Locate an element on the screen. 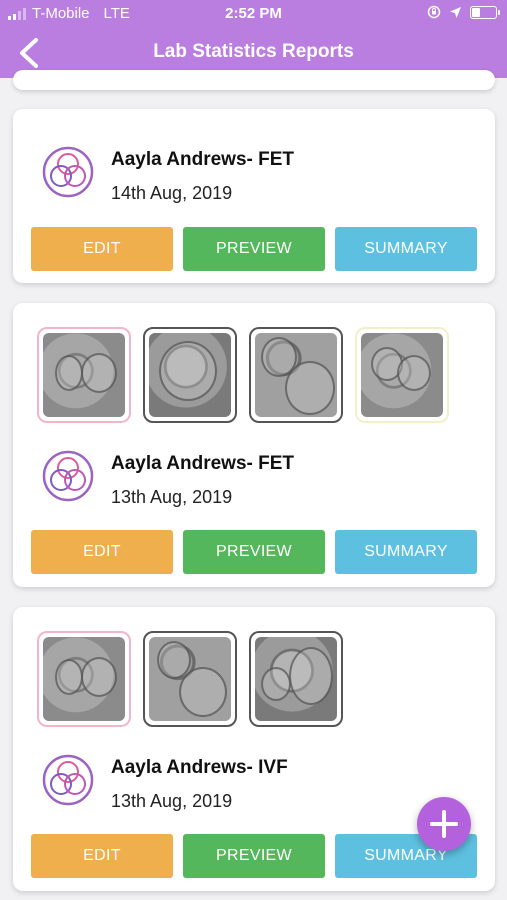 The width and height of the screenshot is (507, 900). battery-fill is located at coordinates (476, 12).